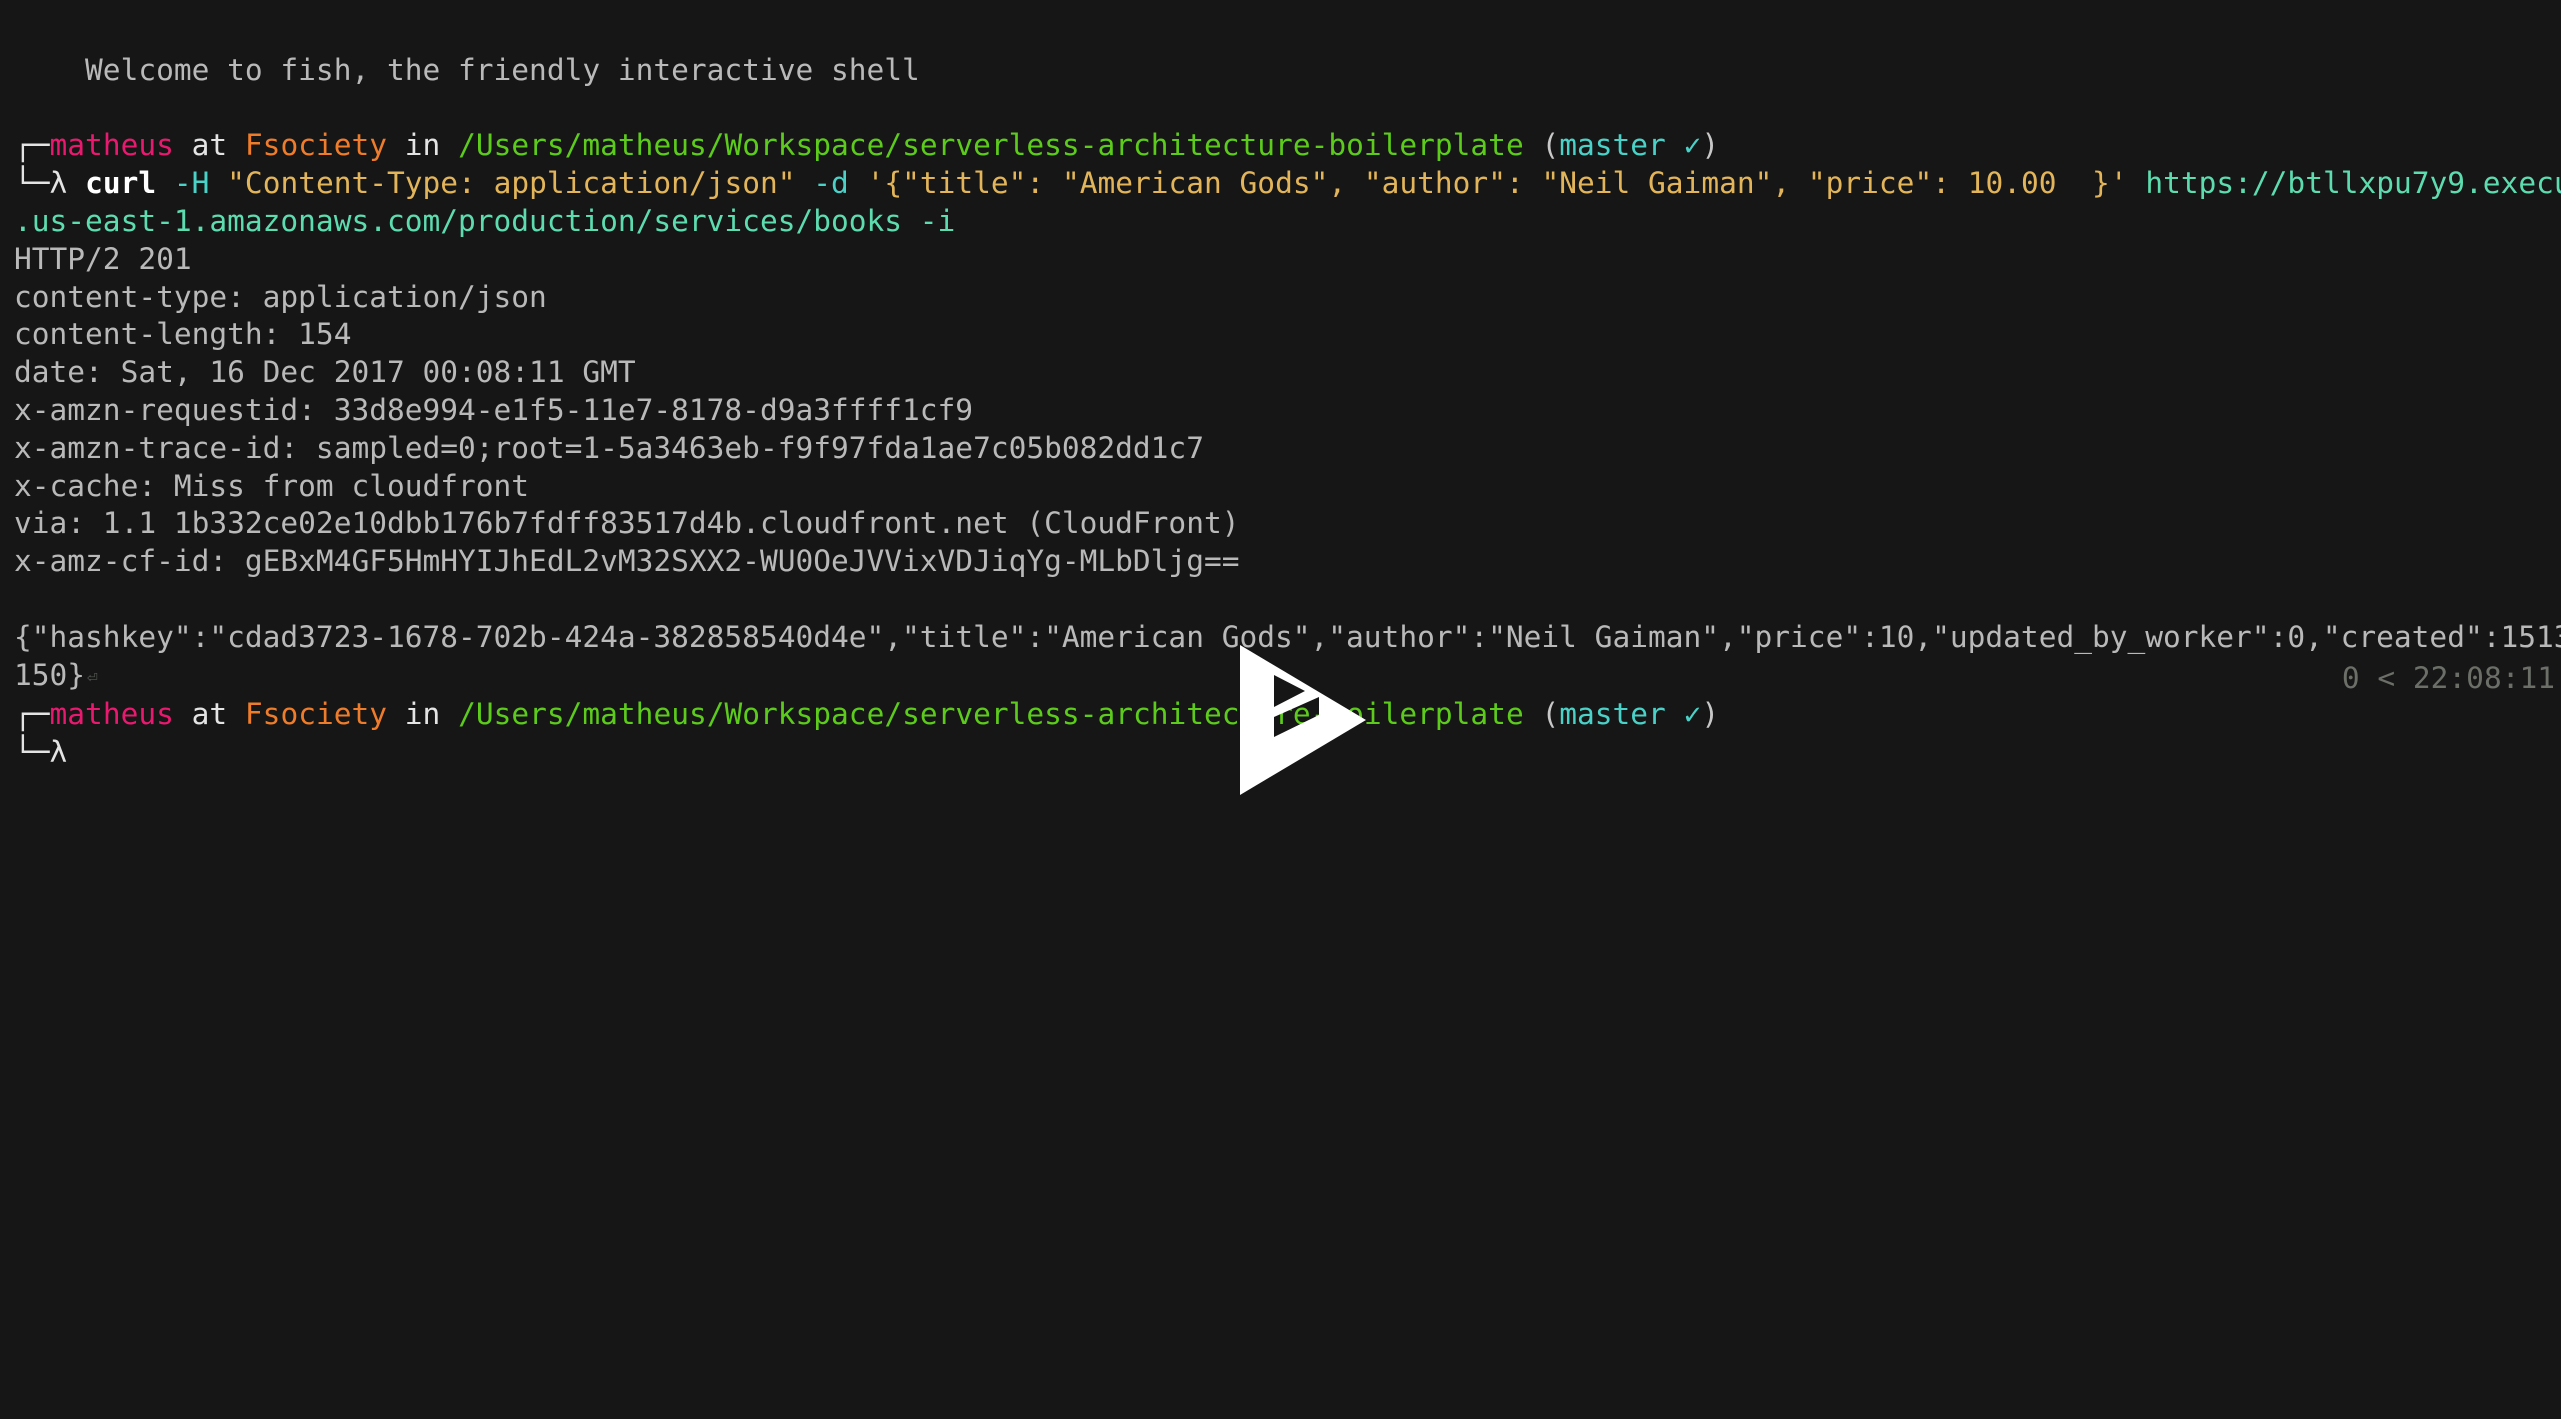  What do you see at coordinates (1287, 373) in the screenshot?
I see `response-header-line: date: Sat, 16 Dec 2017 00:08:11 GMT` at bounding box center [1287, 373].